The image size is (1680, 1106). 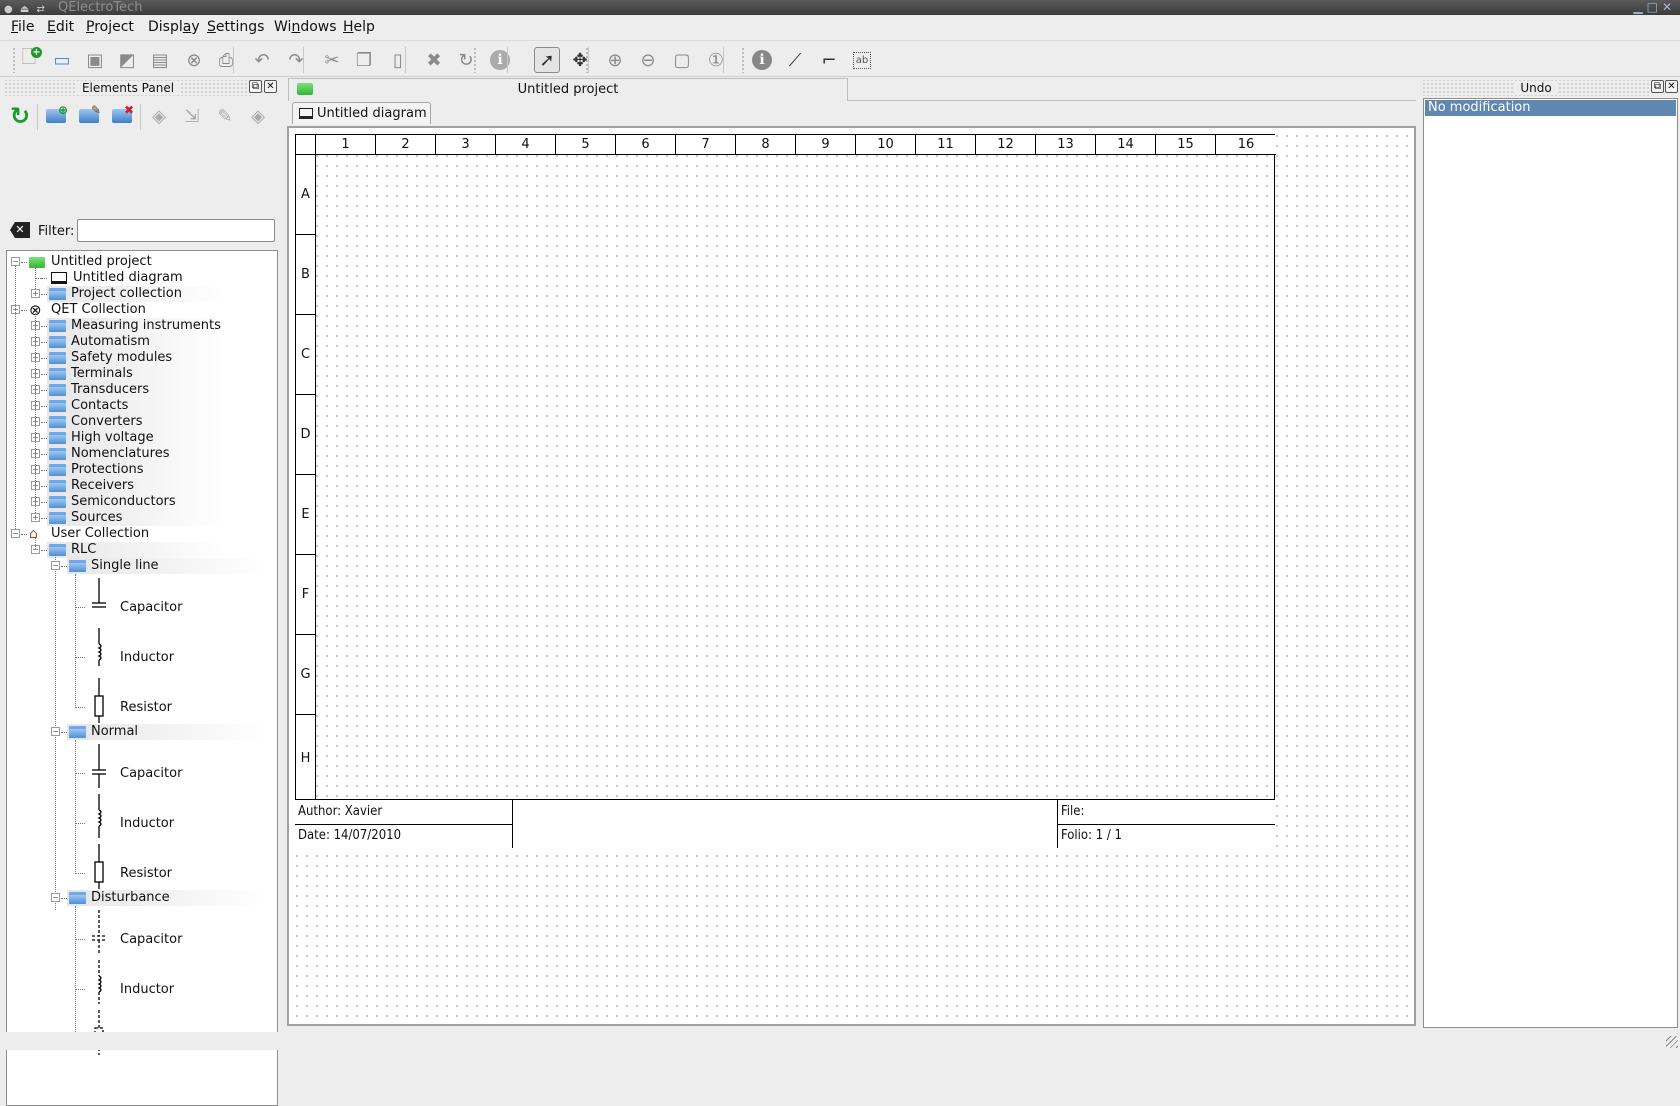 I want to click on menu-display: Display, so click(x=174, y=27).